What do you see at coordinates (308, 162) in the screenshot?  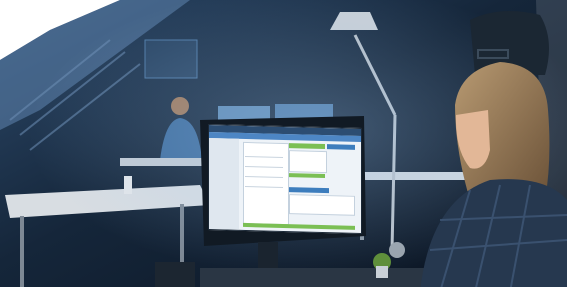 I see `screen-form-panel` at bounding box center [308, 162].